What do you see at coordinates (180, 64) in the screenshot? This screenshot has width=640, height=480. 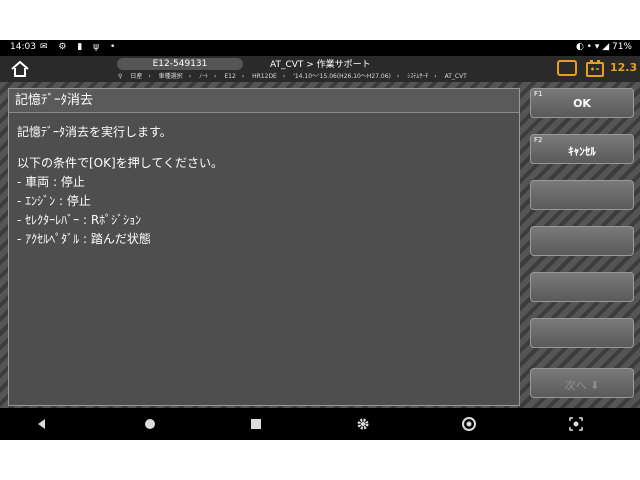 I see `vin-badge: E12-549131` at bounding box center [180, 64].